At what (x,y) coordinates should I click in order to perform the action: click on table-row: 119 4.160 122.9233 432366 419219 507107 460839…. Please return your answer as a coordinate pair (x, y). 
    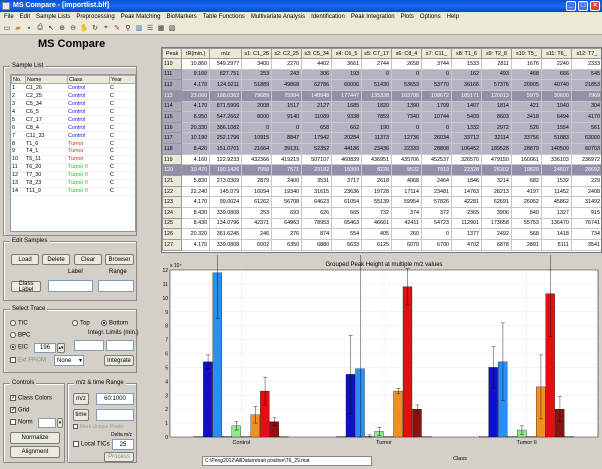
    Looking at the image, I should click on (381, 159).